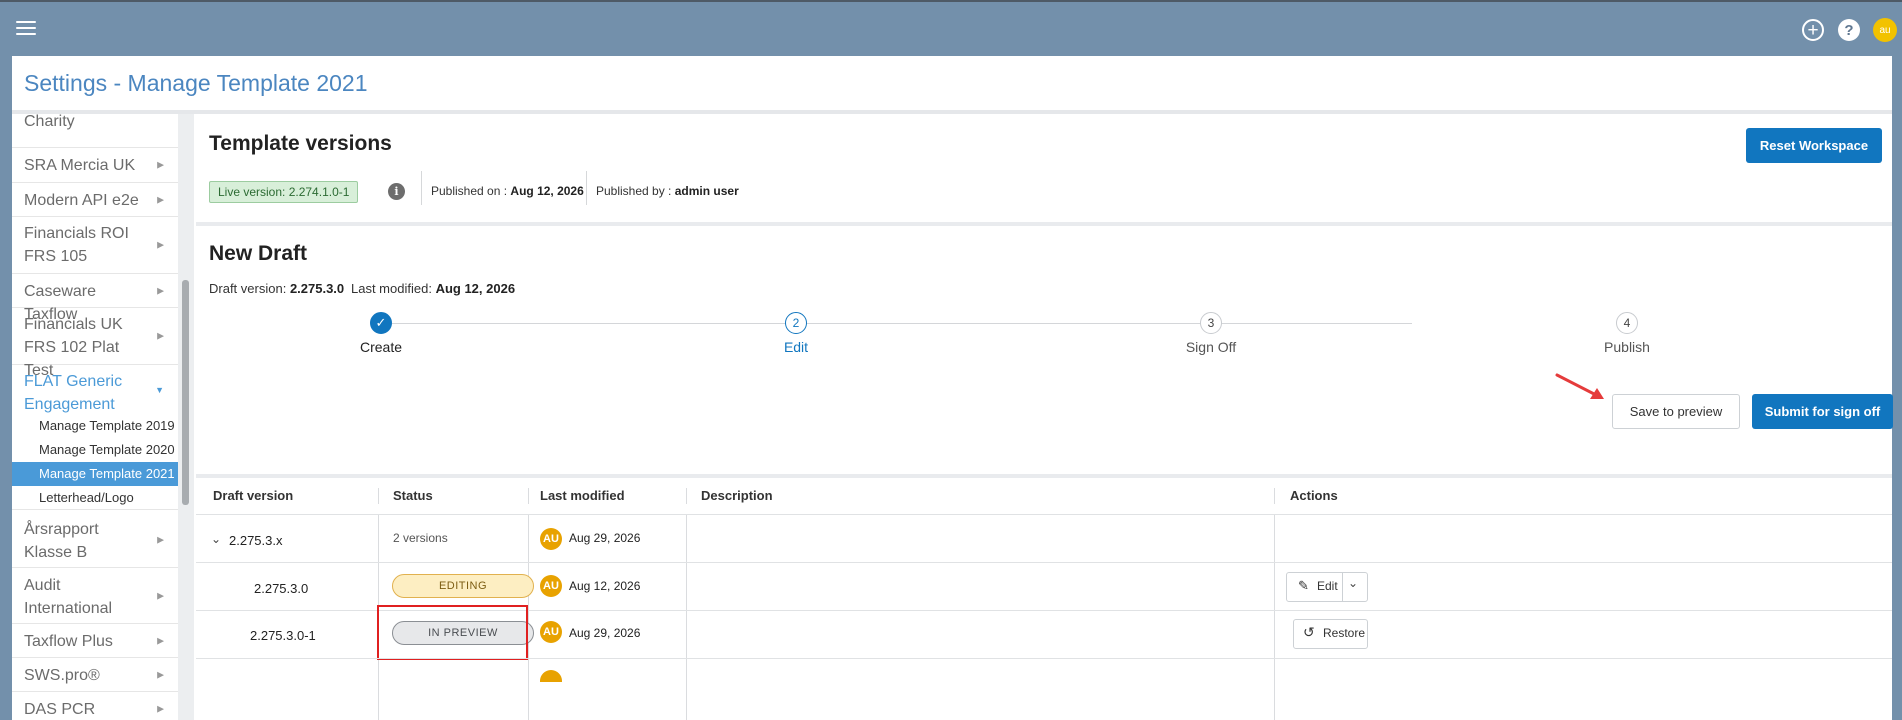  I want to click on step-sign-off-label: Sign Off, so click(1211, 347).